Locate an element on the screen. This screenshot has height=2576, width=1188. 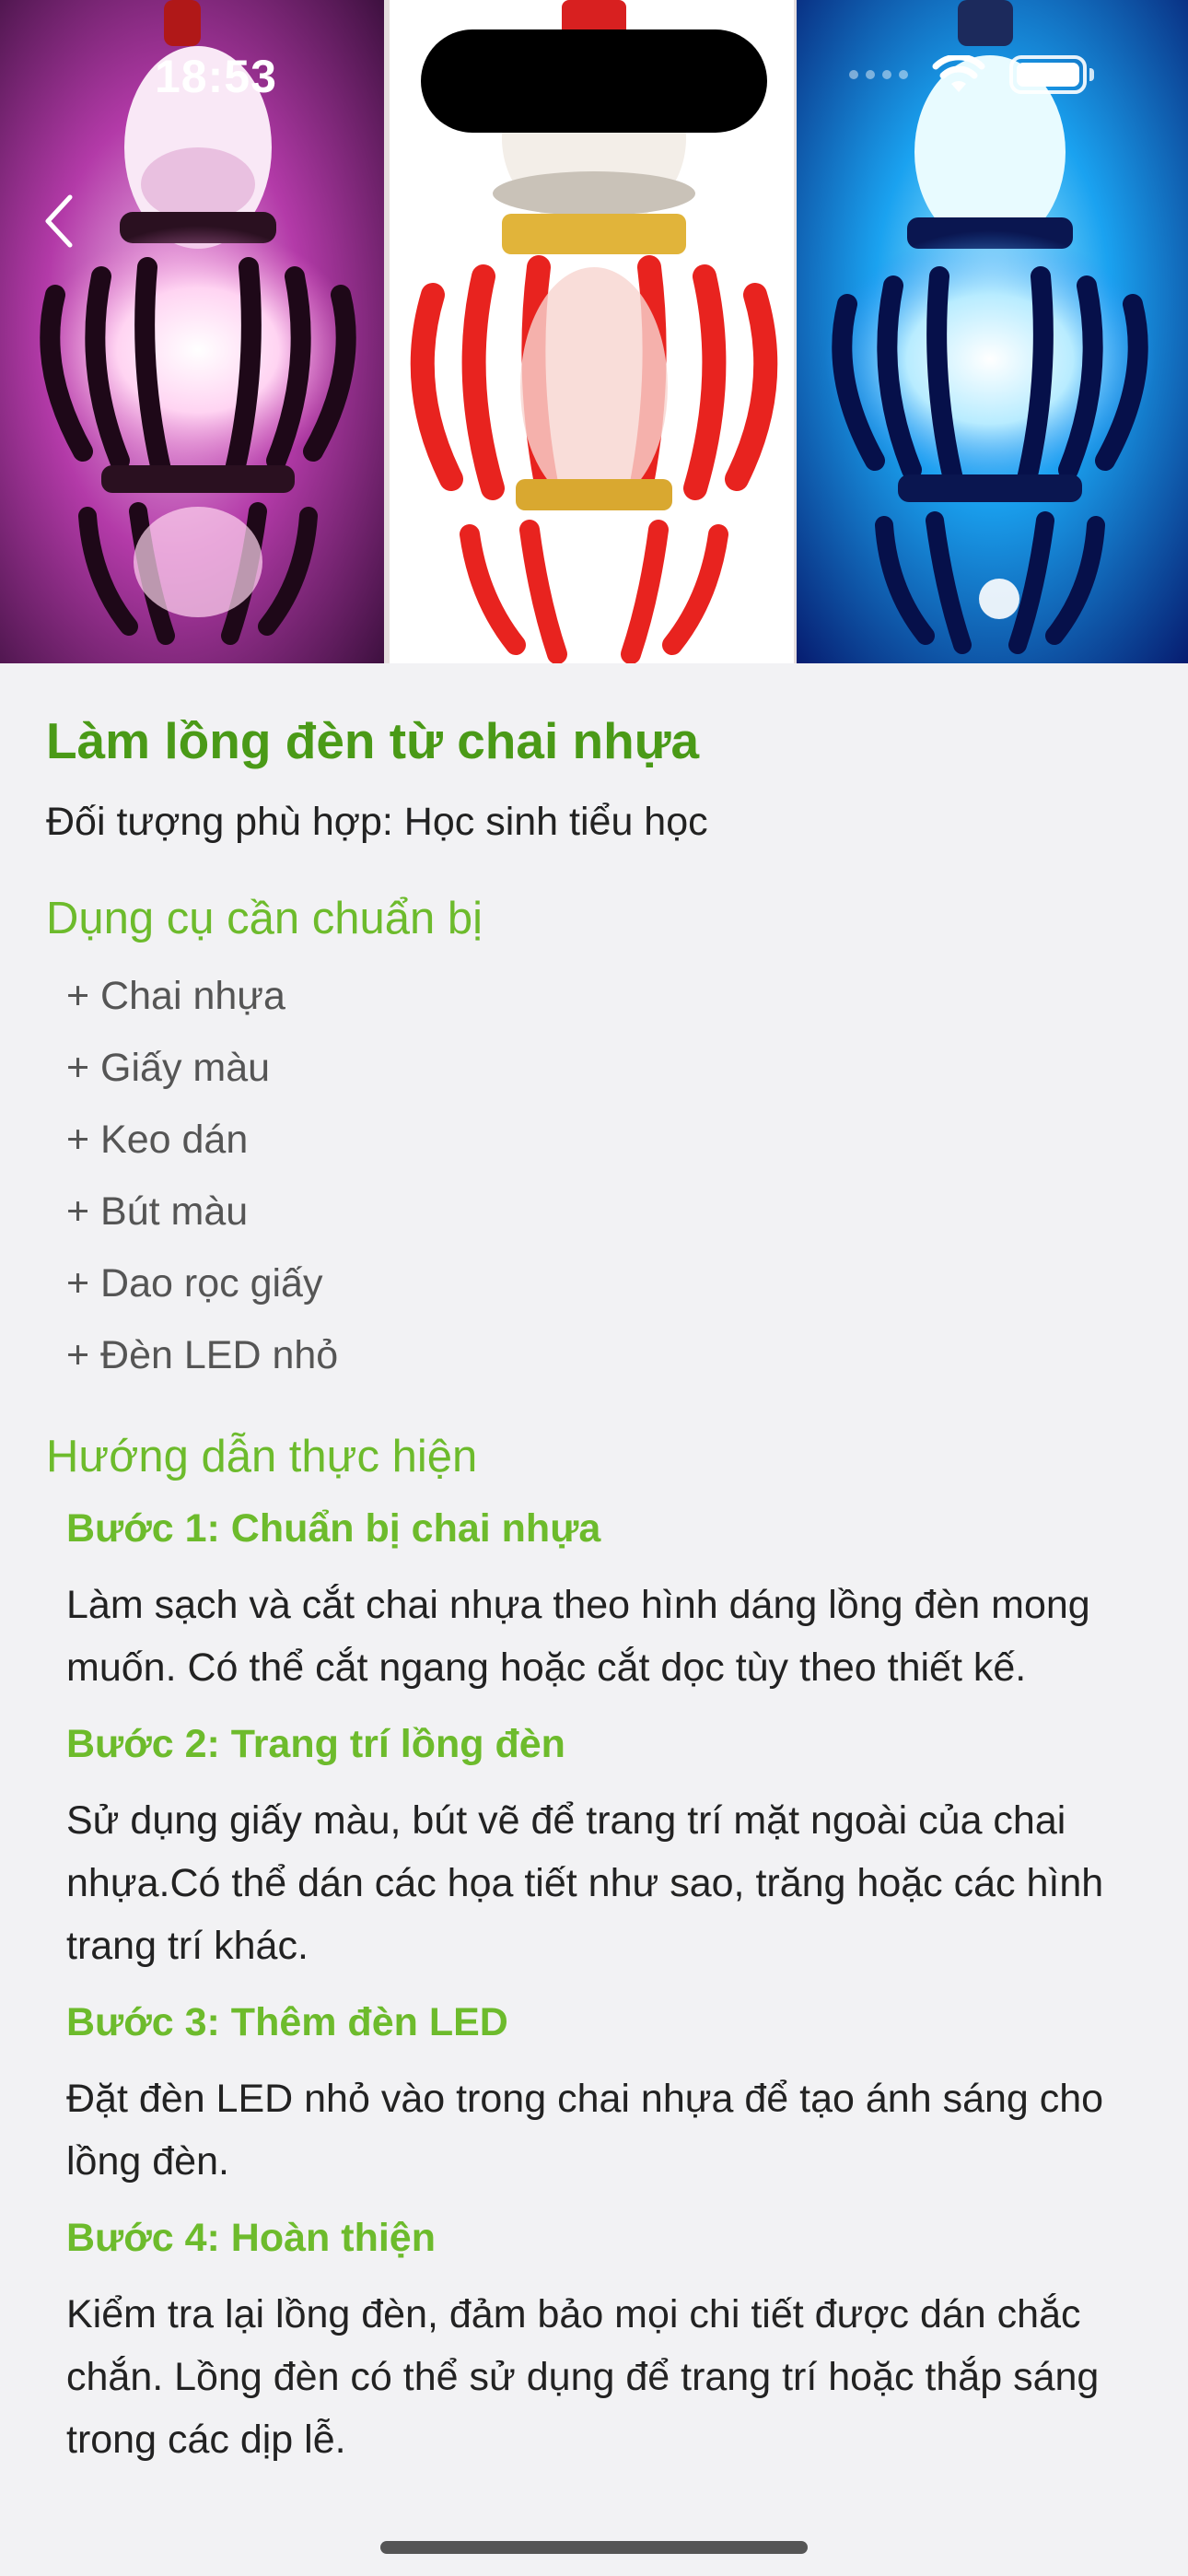
battery-icon is located at coordinates (1051, 74).